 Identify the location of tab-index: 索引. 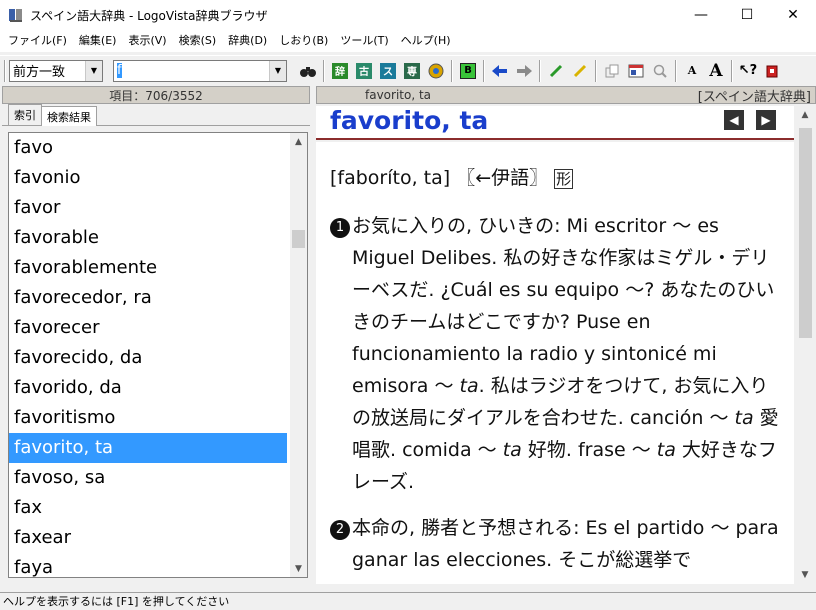
(25, 114).